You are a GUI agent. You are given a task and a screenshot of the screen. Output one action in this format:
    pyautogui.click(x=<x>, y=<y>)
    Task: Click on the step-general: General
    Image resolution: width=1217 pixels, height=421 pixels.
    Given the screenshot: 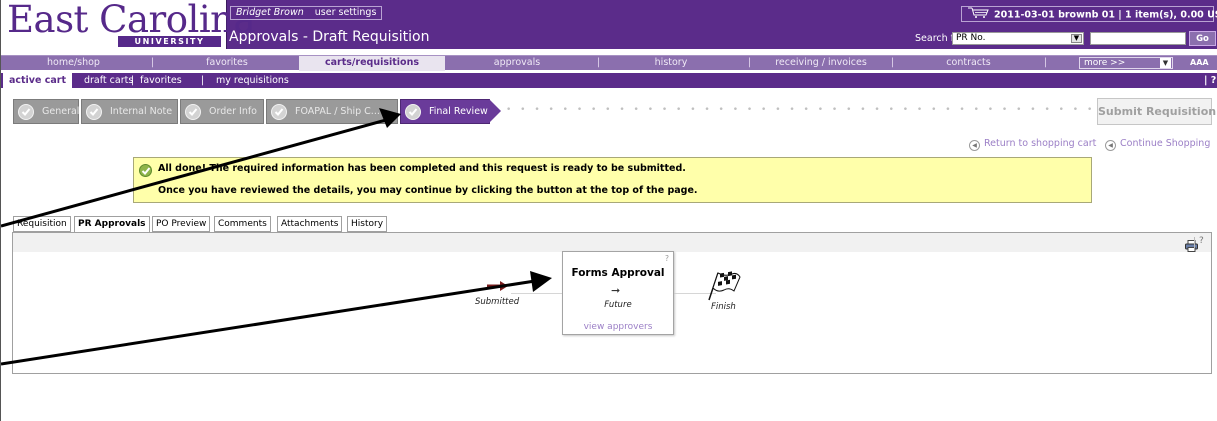 What is the action you would take?
    pyautogui.click(x=46, y=111)
    